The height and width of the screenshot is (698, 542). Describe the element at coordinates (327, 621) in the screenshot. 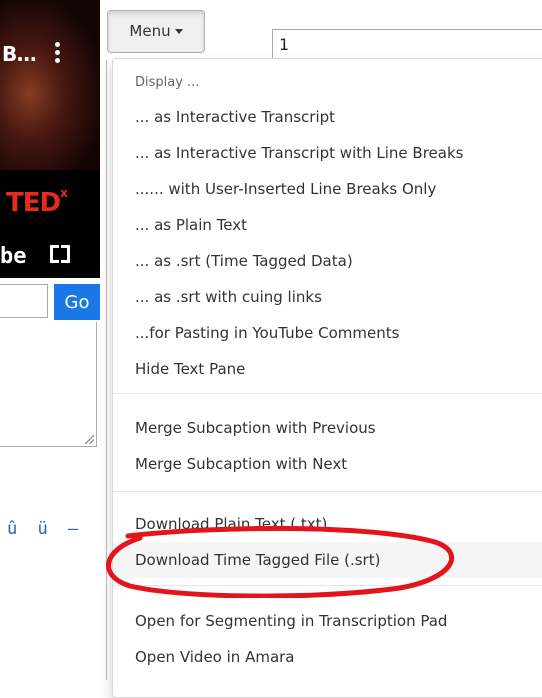

I see `menu-item-open-transcription-pad: Open for Segmenting in Transcription Pad` at that location.